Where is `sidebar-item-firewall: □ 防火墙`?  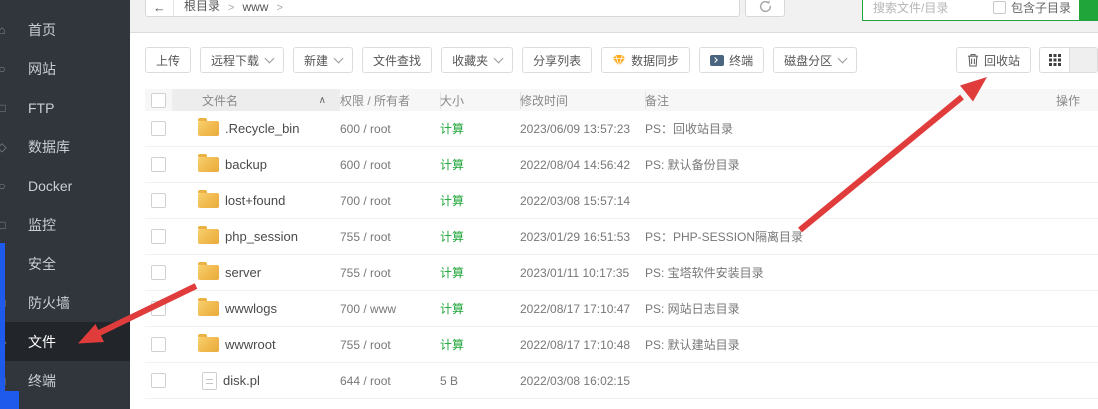
sidebar-item-firewall: □ 防火墙 is located at coordinates (65, 302).